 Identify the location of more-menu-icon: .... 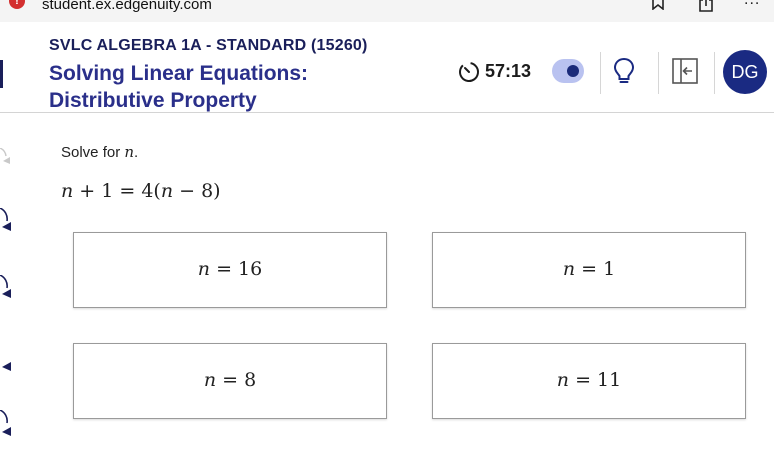
(752, 4).